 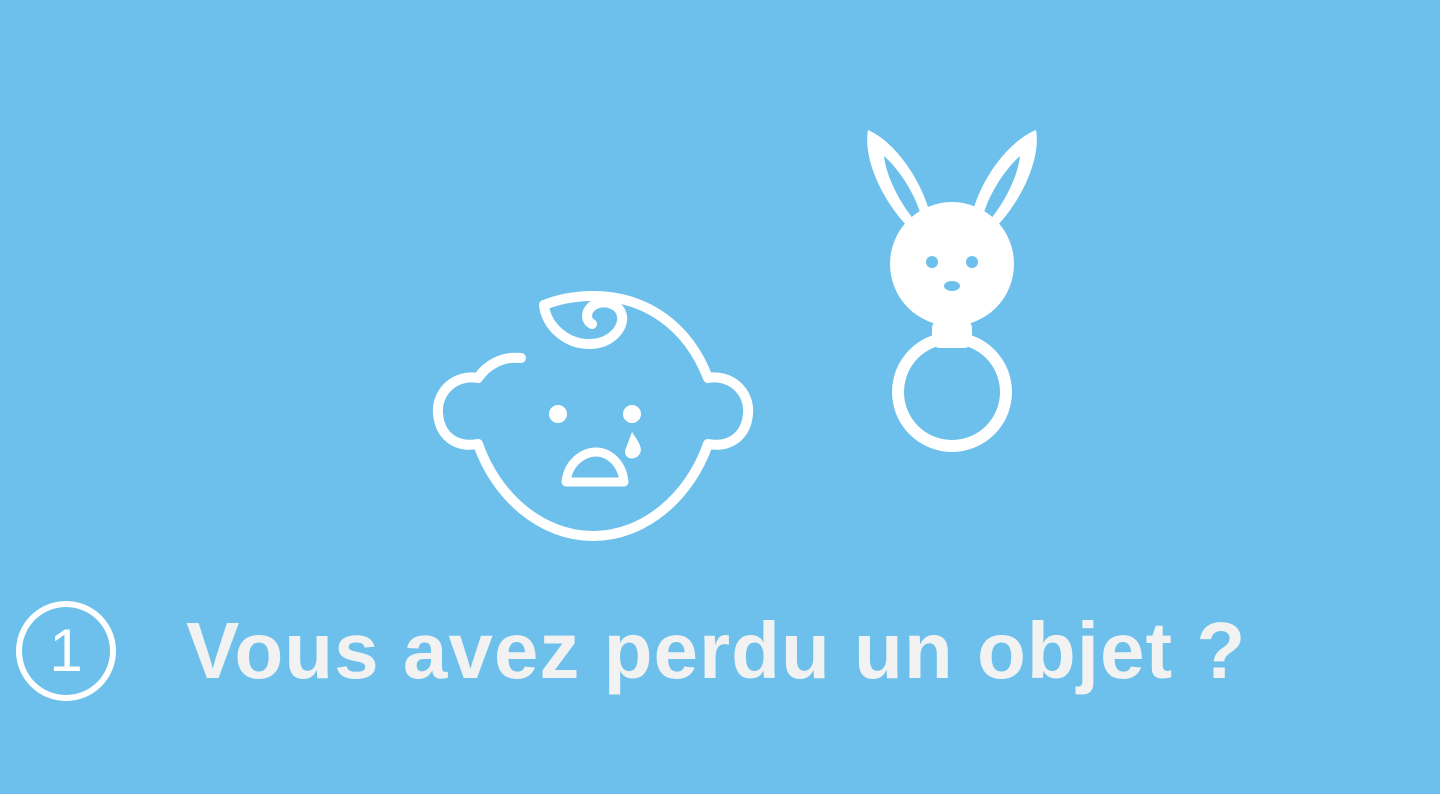 I want to click on step-number: 1, so click(x=66, y=650).